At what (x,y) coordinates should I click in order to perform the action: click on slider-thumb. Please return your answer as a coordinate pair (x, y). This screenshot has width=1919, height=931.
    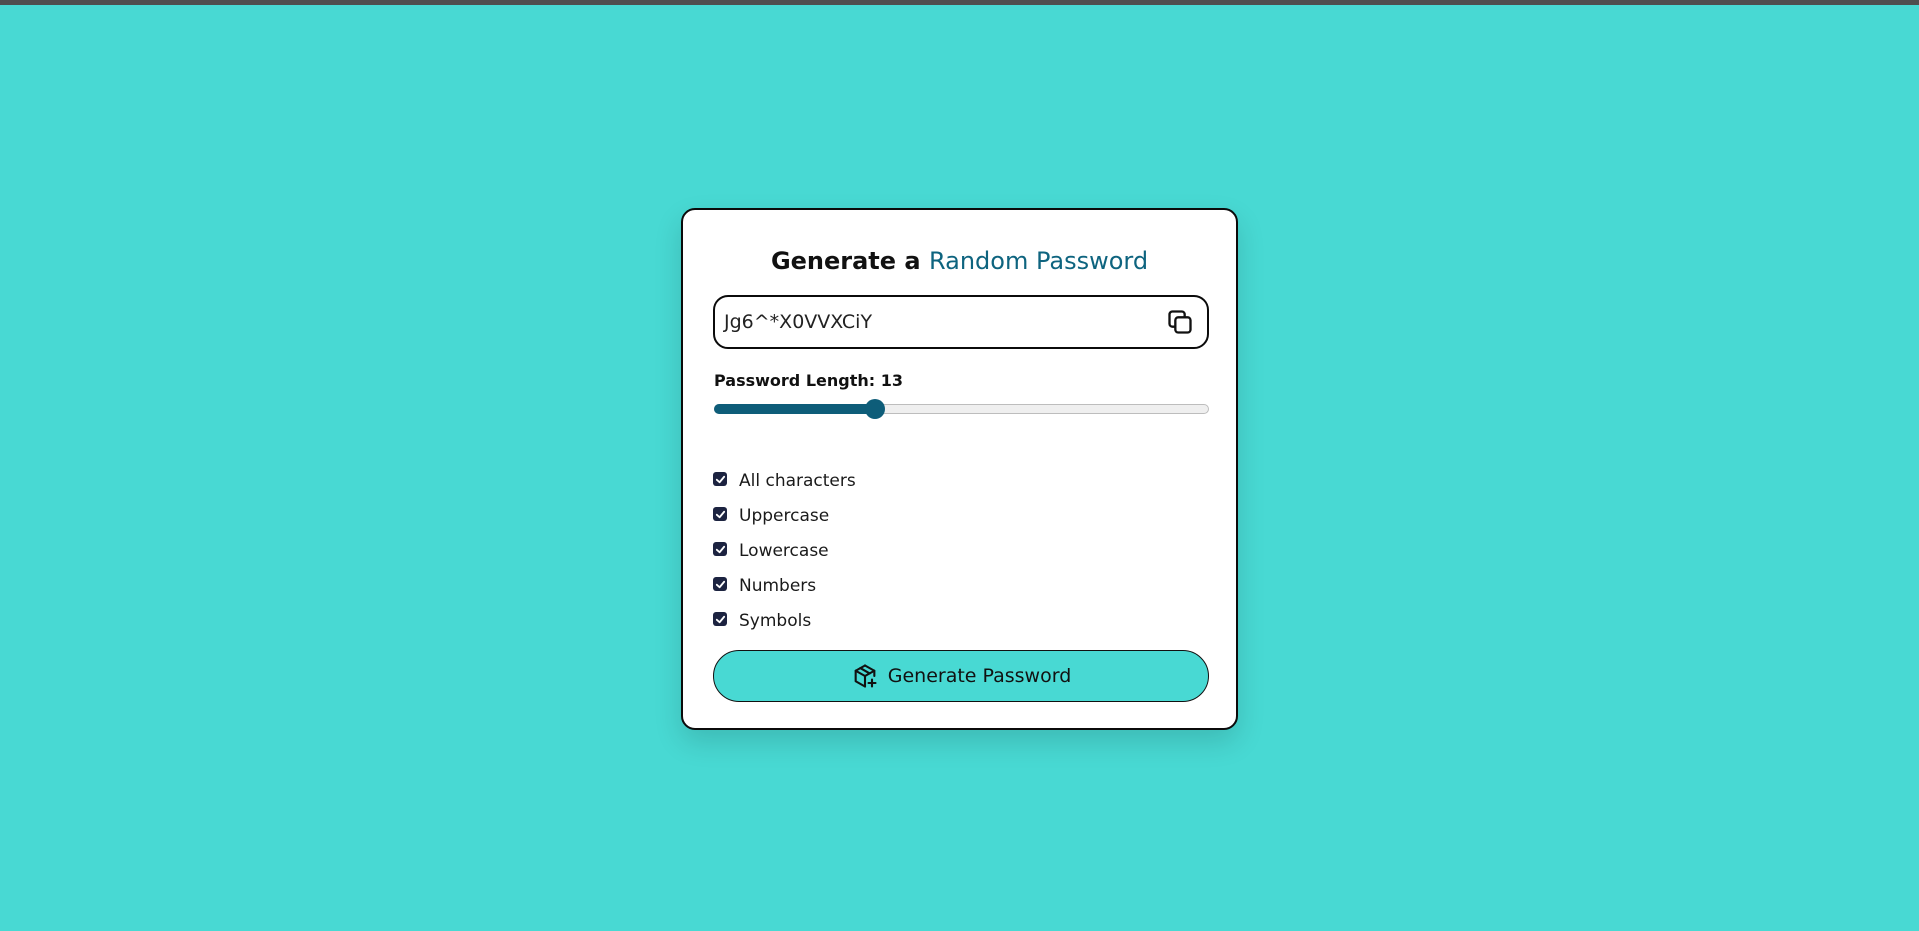
    Looking at the image, I should click on (875, 409).